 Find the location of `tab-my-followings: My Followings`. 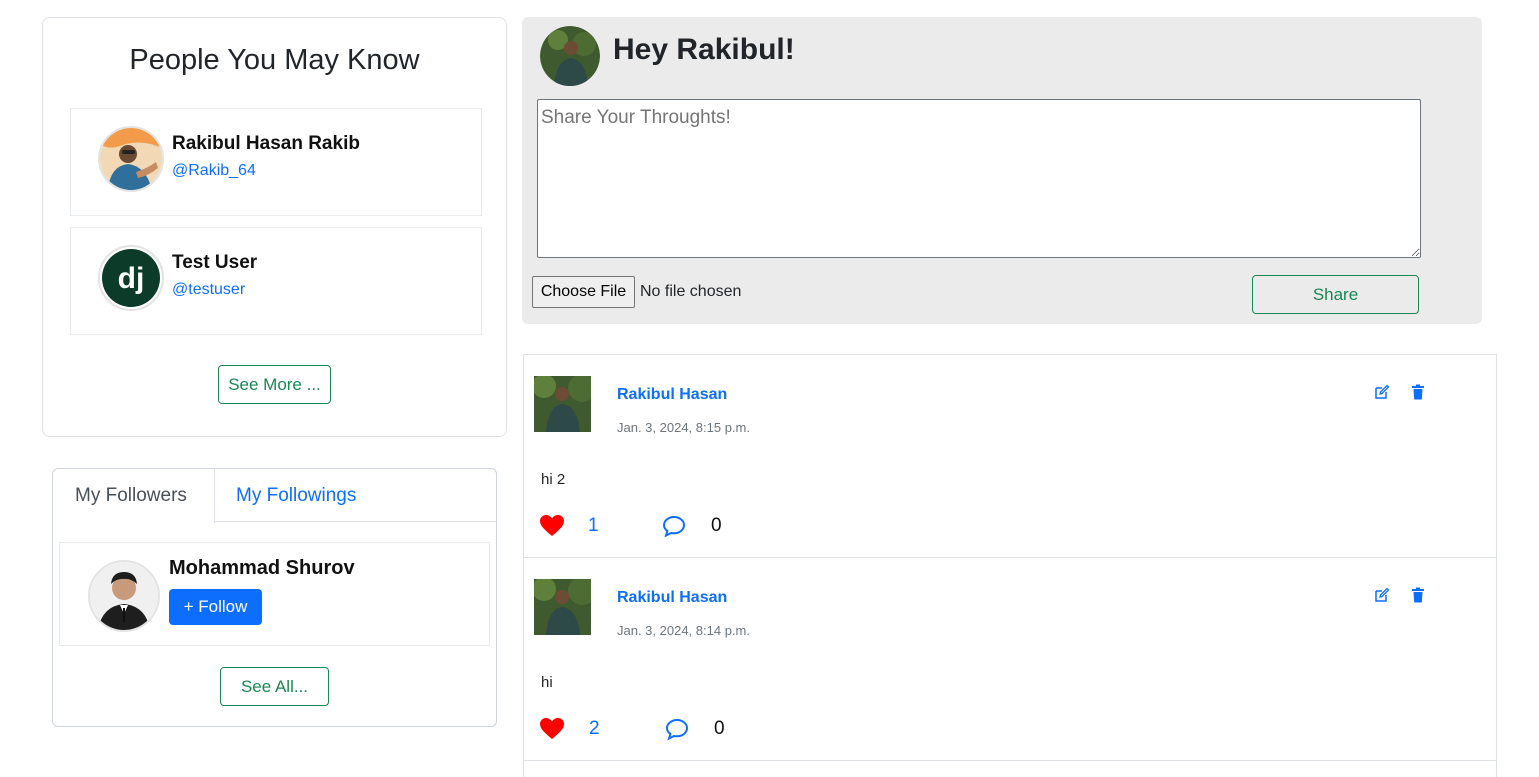

tab-my-followings: My Followings is located at coordinates (296, 495).